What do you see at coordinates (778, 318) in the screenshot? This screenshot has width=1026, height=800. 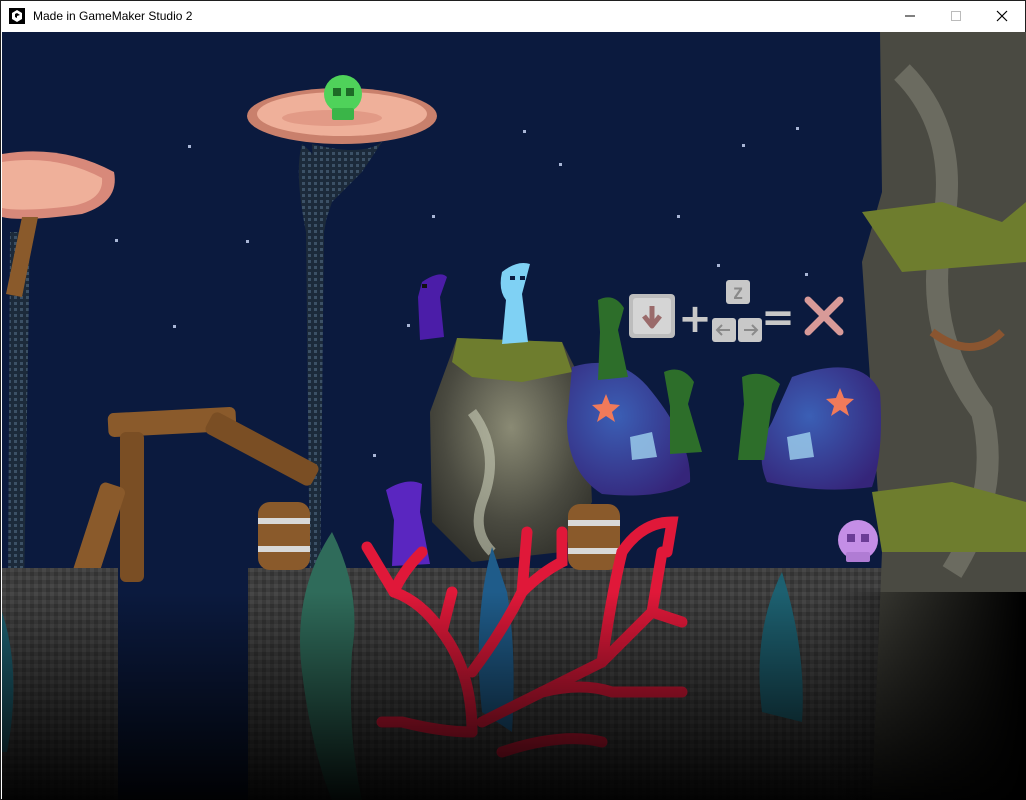 I see `equals-icon: =` at bounding box center [778, 318].